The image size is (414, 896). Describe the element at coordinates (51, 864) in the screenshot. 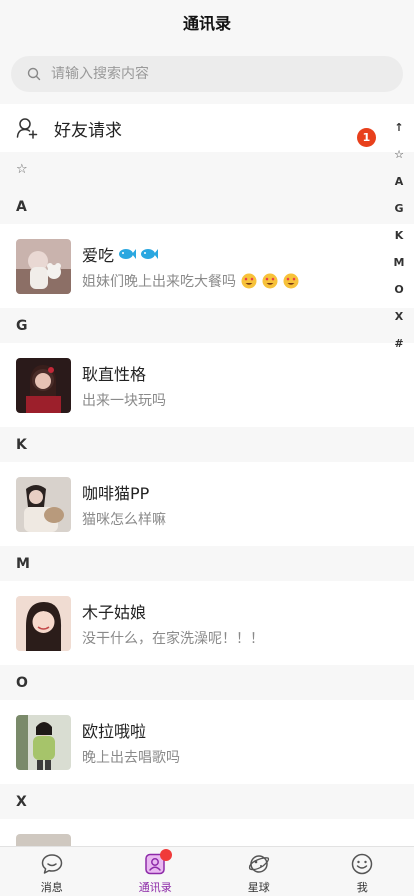

I see `chat-bubble-icon` at that location.